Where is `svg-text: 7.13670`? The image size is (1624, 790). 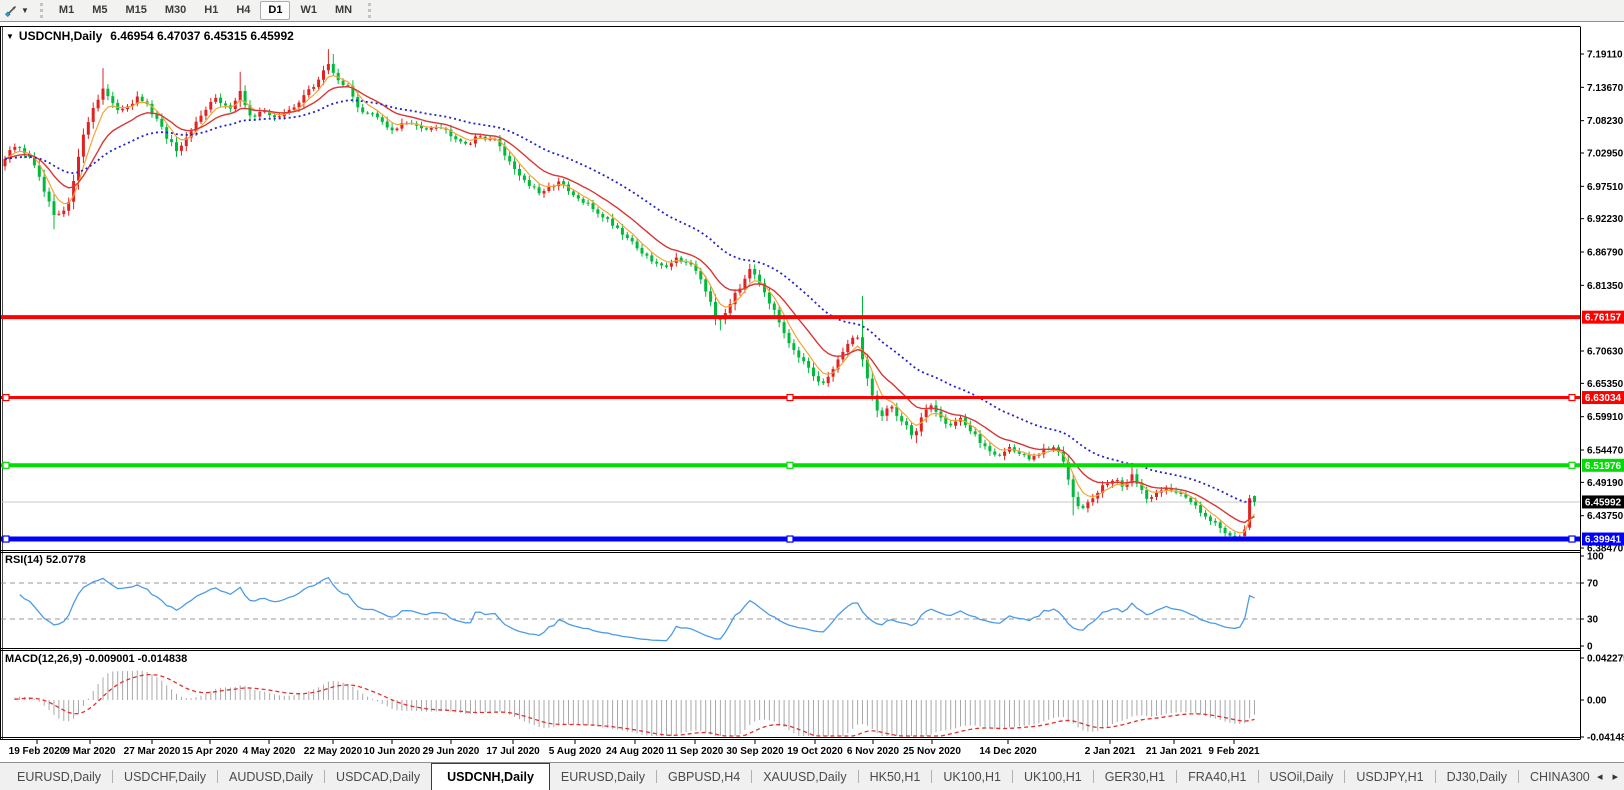 svg-text: 7.13670 is located at coordinates (1605, 88).